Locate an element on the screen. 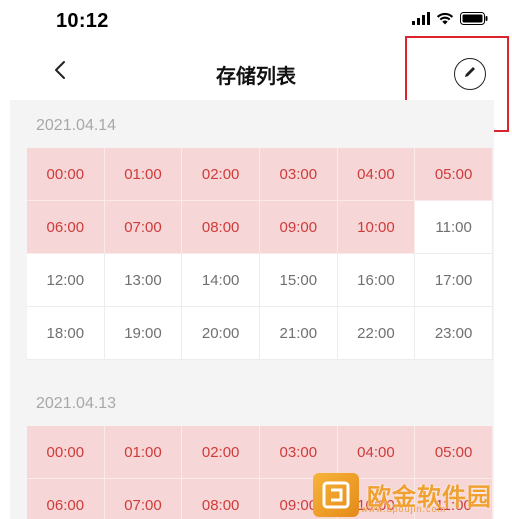 The height and width of the screenshot is (519, 512). hour-slot: 23:00 is located at coordinates (454, 333).